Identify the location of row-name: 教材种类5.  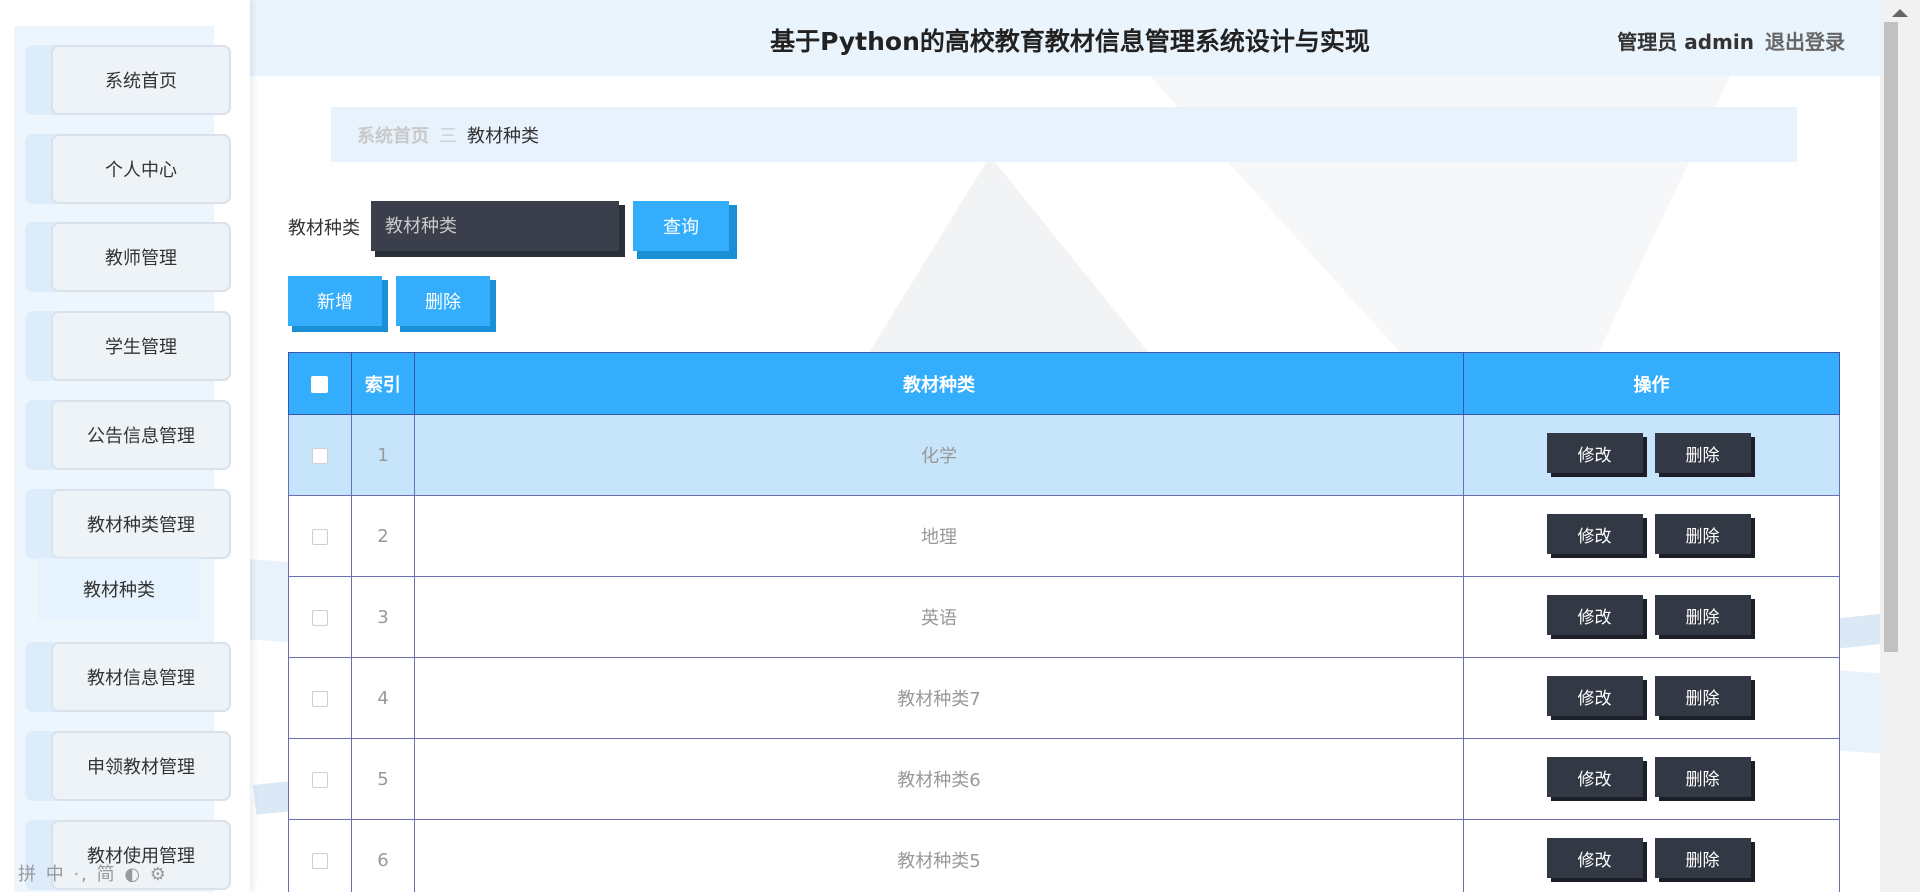
(939, 855).